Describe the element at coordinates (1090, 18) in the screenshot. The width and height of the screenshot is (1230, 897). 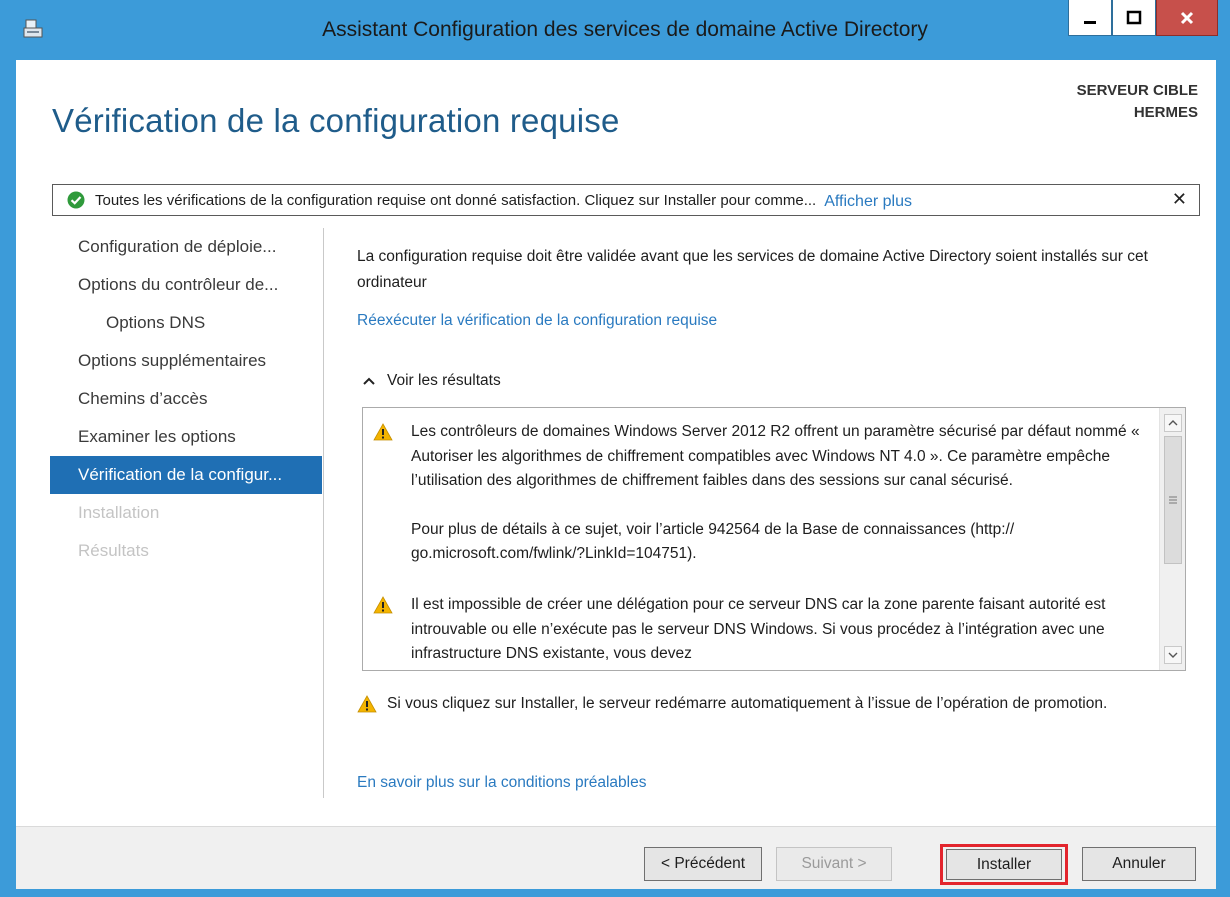
I see `minimize-button` at that location.